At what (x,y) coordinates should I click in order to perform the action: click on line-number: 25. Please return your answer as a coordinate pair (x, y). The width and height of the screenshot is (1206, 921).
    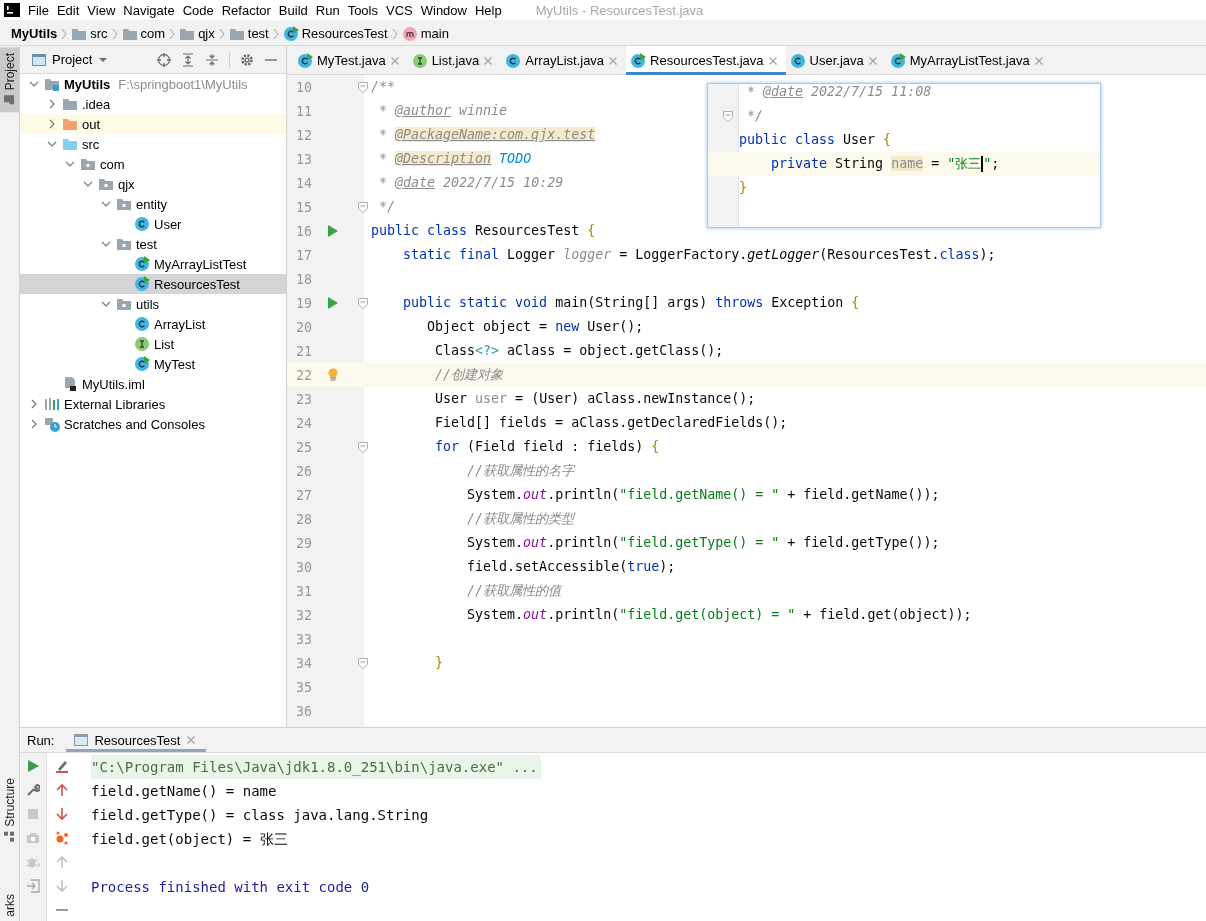
    Looking at the image, I should click on (303, 447).